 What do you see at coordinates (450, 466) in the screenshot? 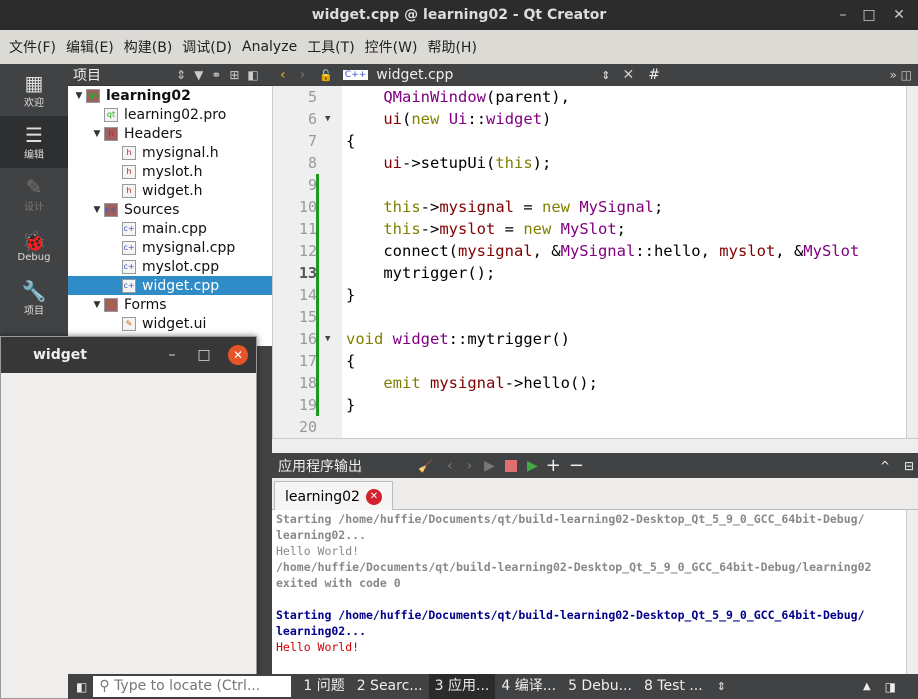
I see `prev-icon: ‹` at bounding box center [450, 466].